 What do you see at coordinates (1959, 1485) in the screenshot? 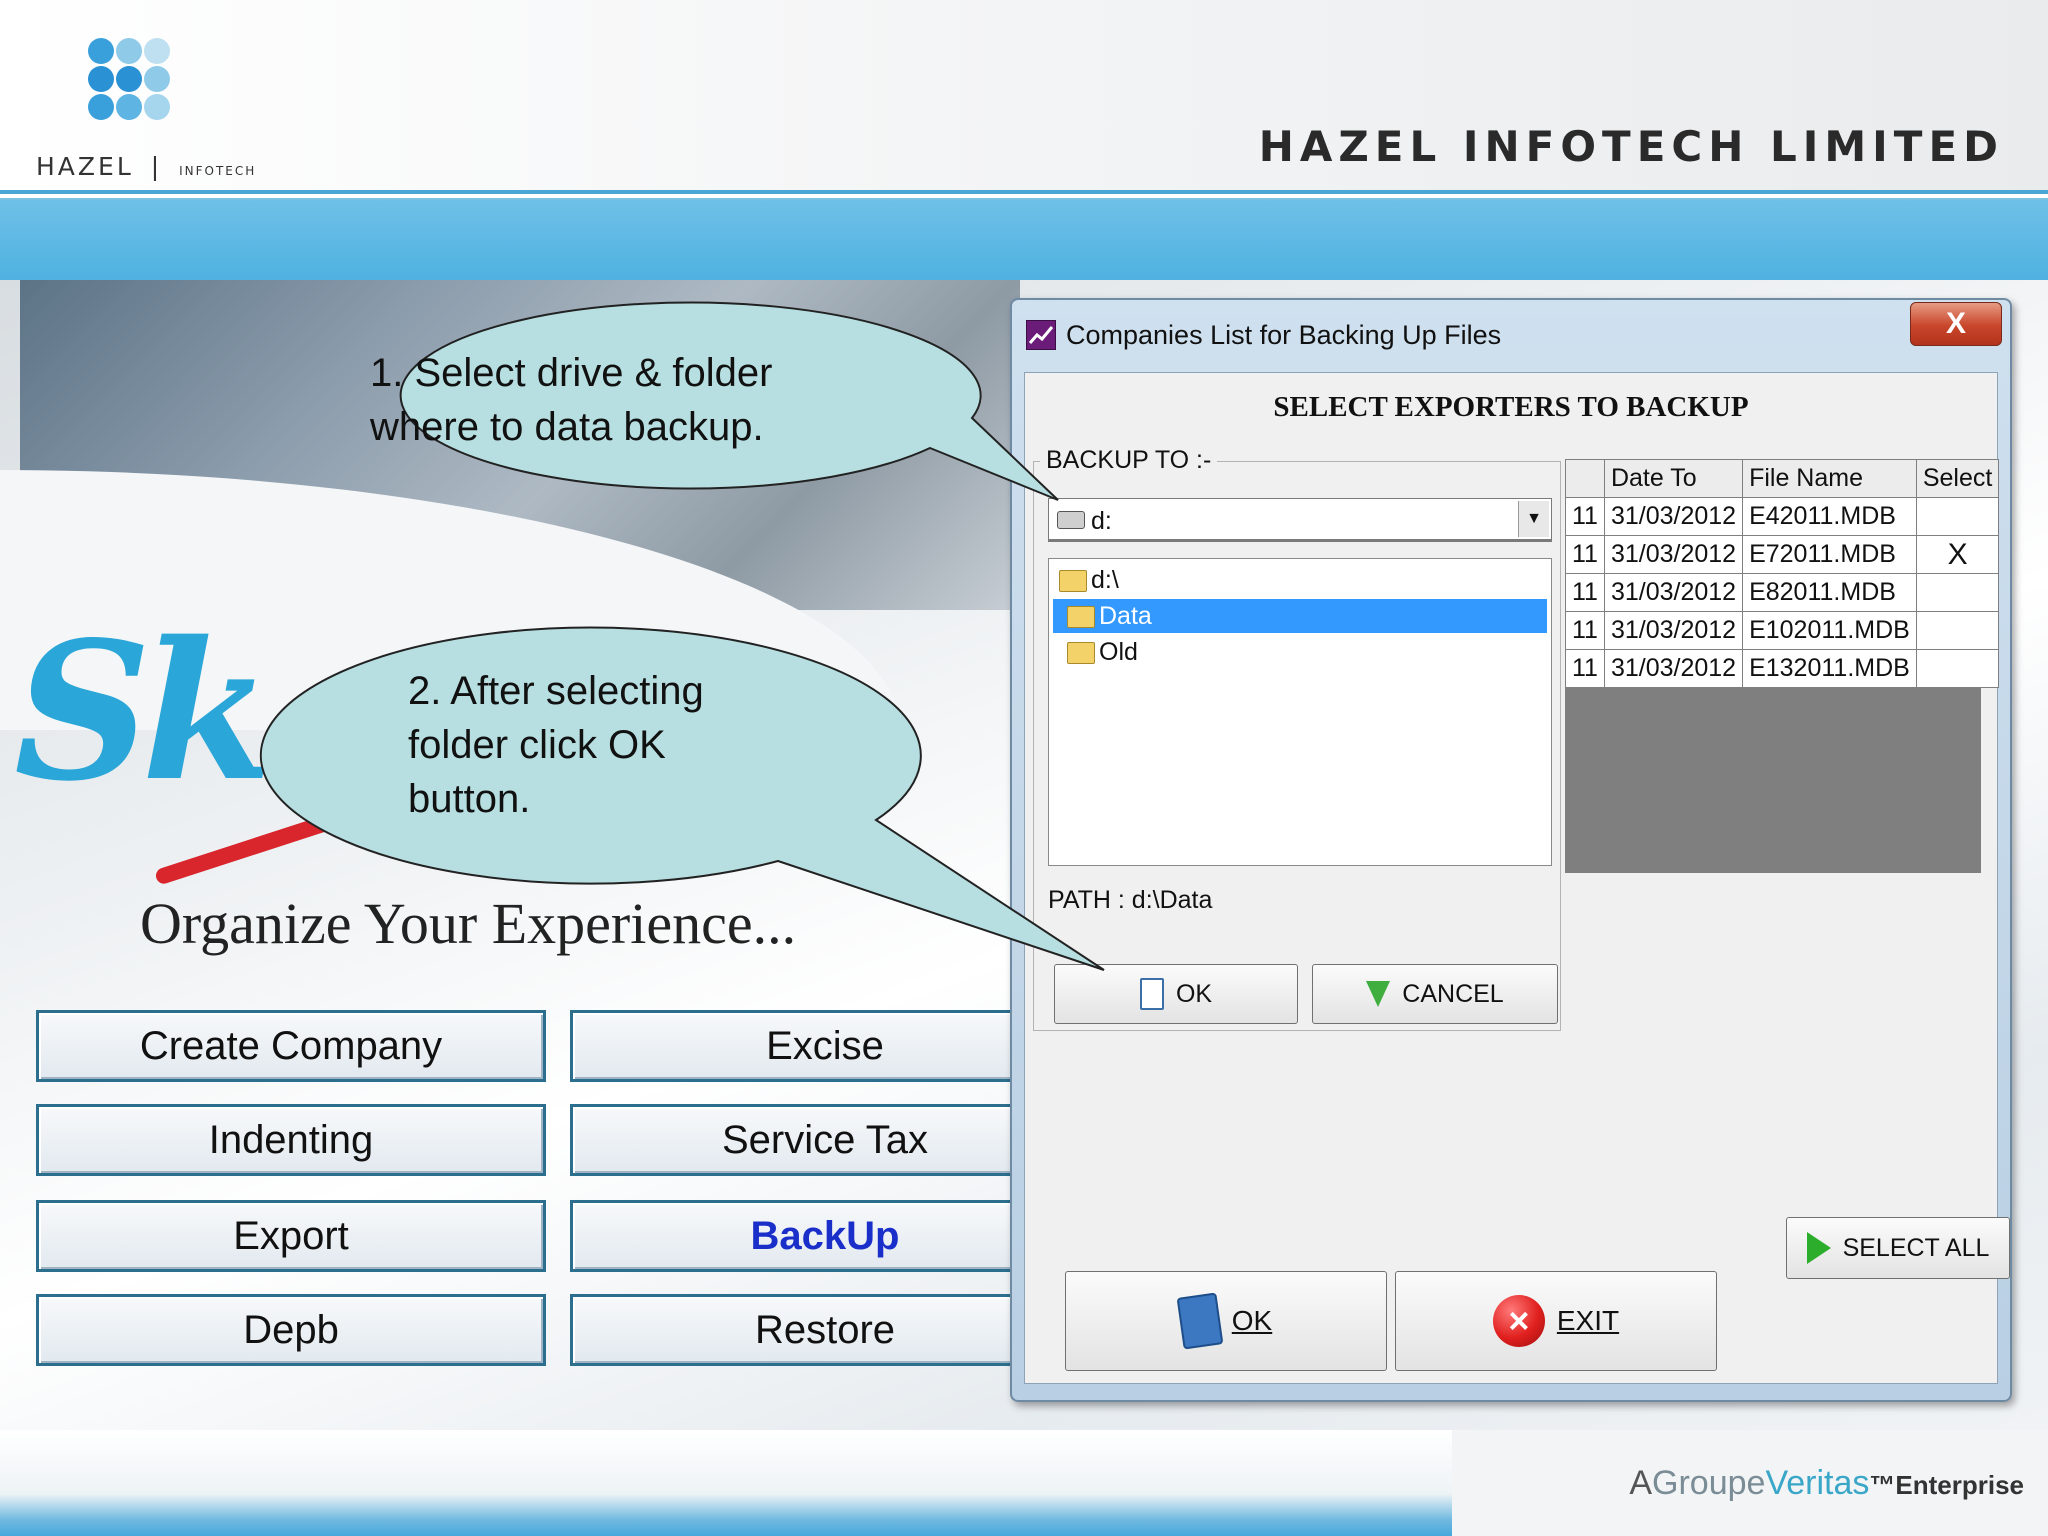
I see `brand-suffix: Enterprise` at bounding box center [1959, 1485].